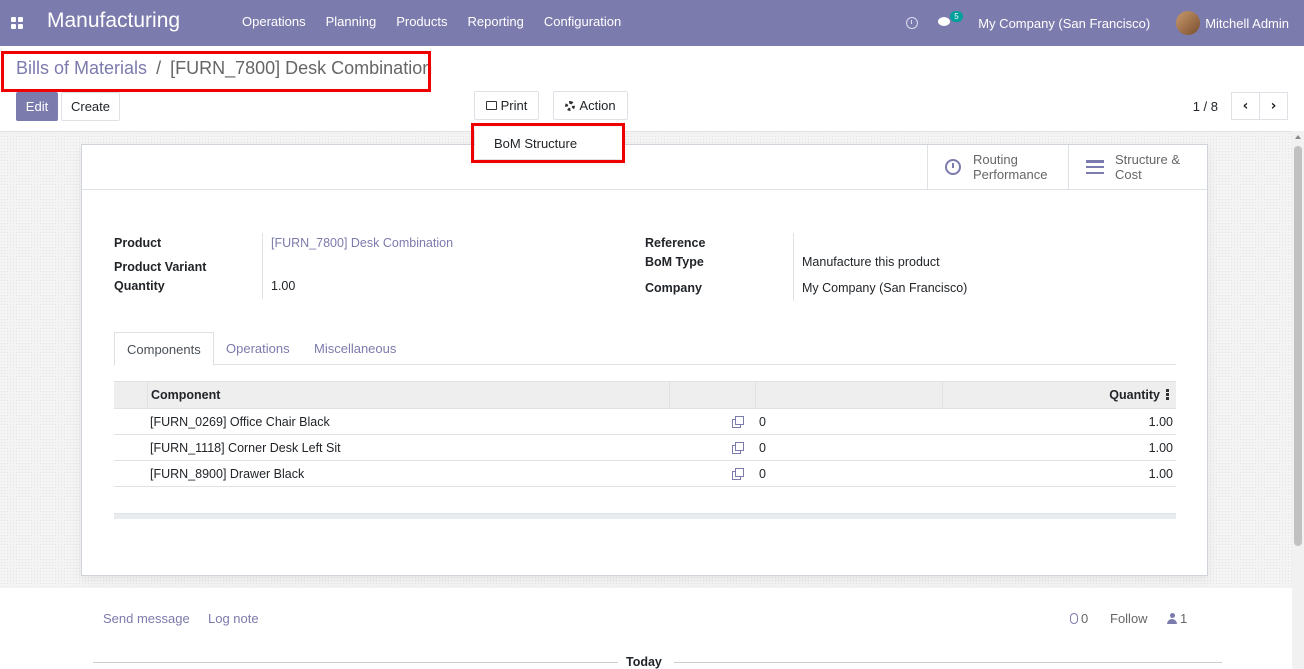  Describe the element at coordinates (274, 21) in the screenshot. I see `menu-operations: Operations` at that location.